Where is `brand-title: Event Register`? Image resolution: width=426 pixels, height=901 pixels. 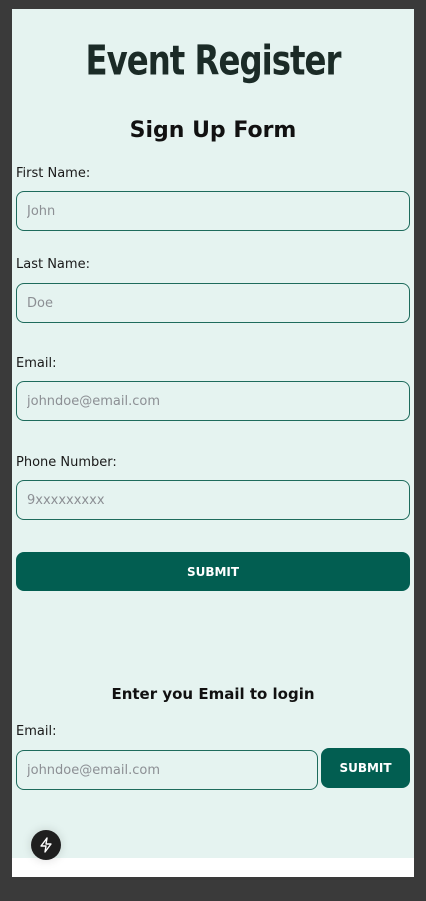
brand-title: Event Register is located at coordinates (213, 61).